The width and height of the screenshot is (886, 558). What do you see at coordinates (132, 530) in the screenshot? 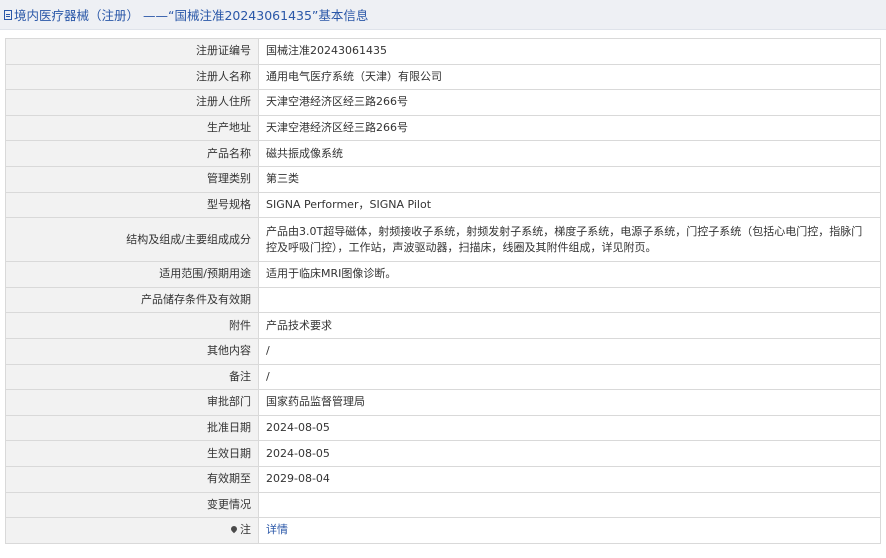
I see `field-label-note: 注` at bounding box center [132, 530].